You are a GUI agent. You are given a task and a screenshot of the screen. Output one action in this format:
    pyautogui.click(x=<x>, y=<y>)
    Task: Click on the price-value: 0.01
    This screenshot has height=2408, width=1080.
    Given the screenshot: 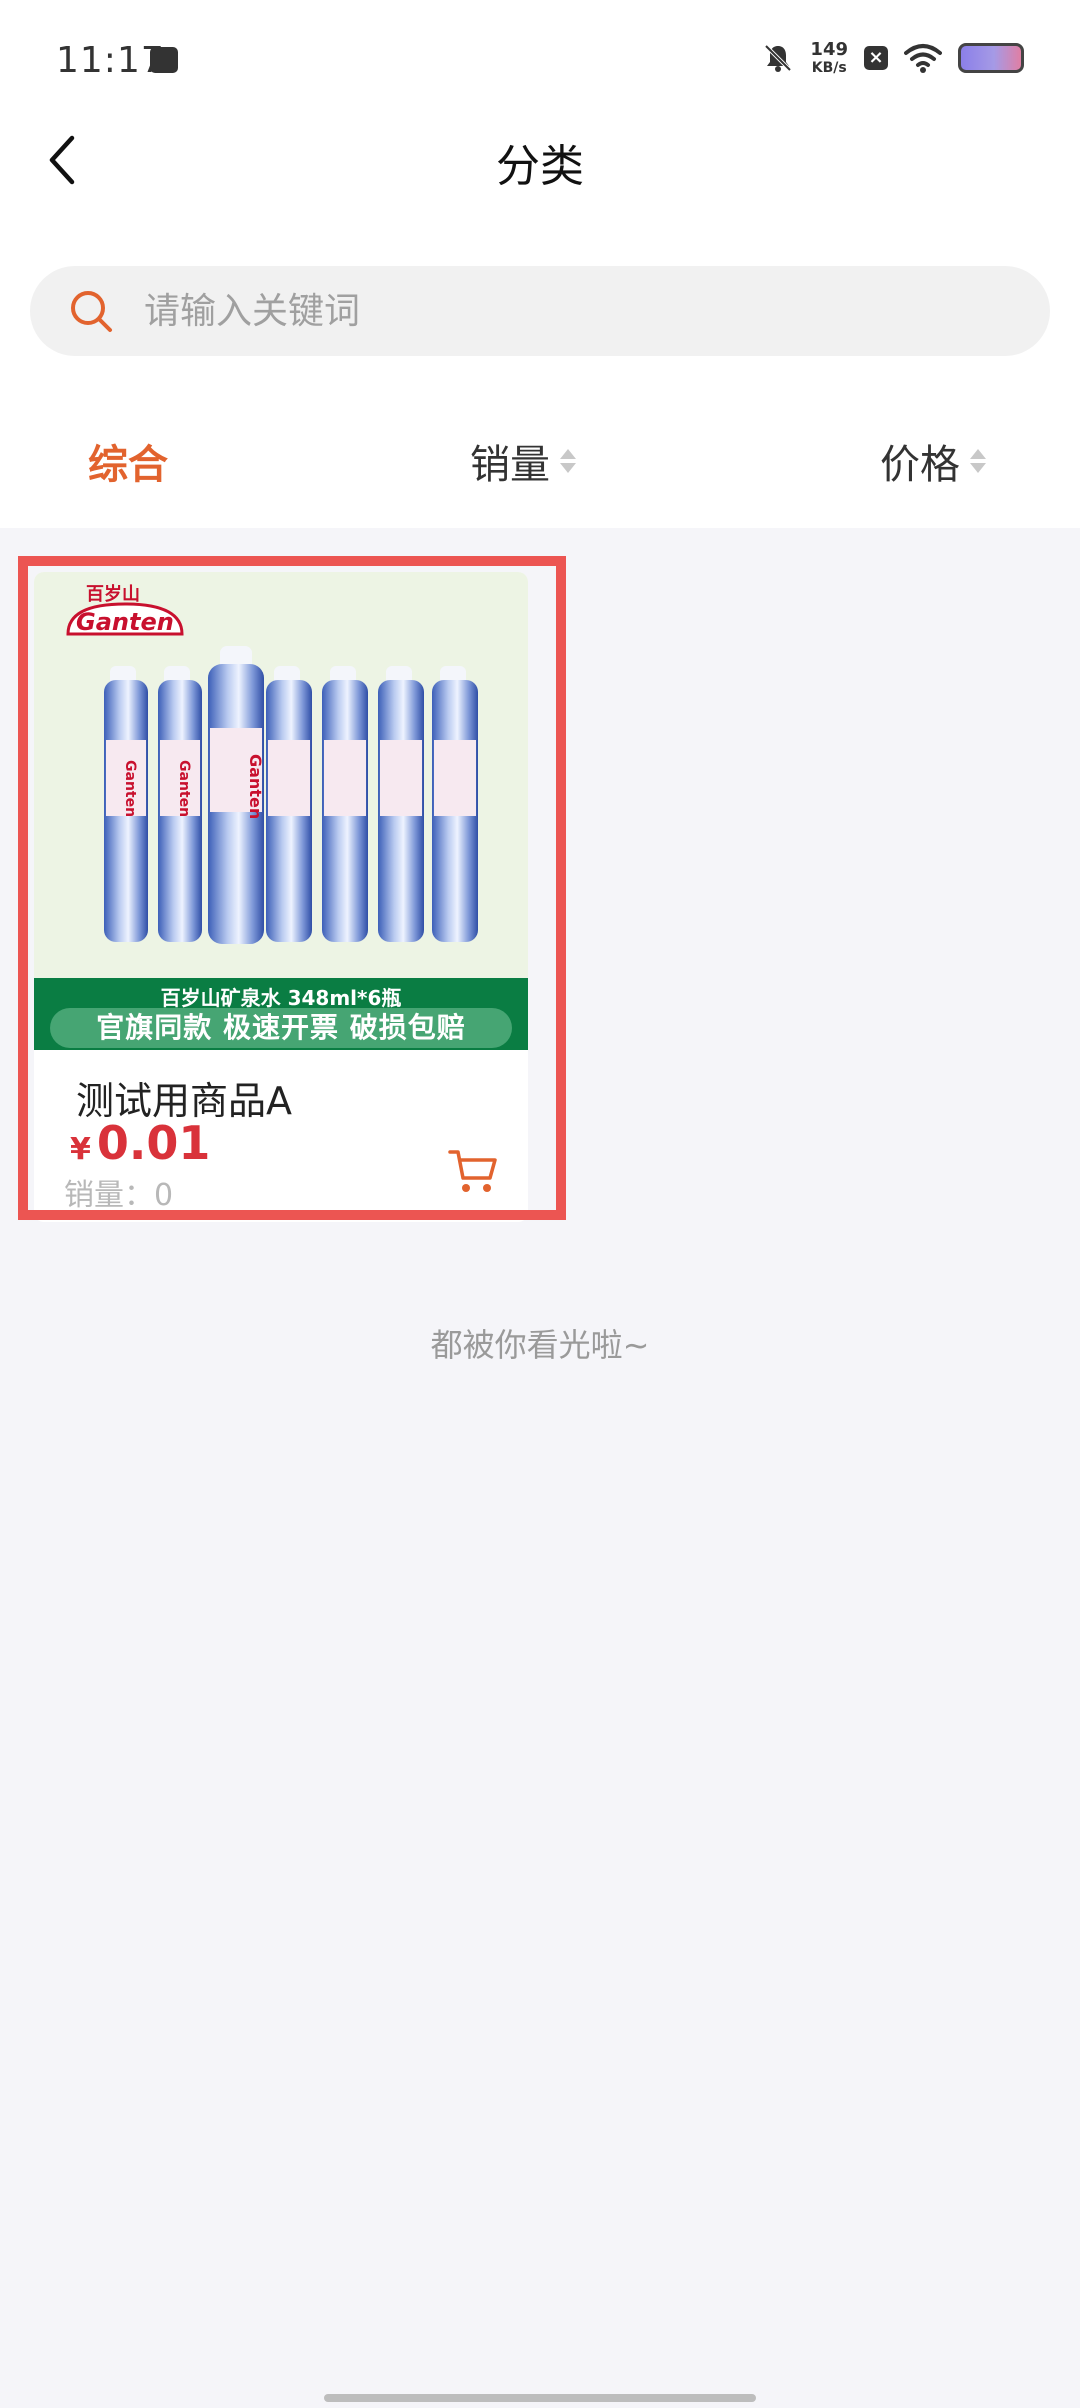 What is the action you would take?
    pyautogui.click(x=153, y=1143)
    